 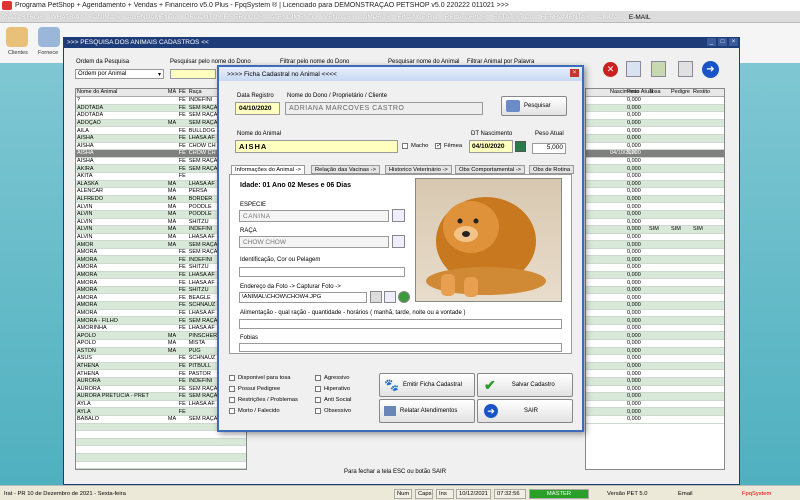 I want to click on menu-item-4: PRODUTOS E SERVIÇOS, so click(x=224, y=17).